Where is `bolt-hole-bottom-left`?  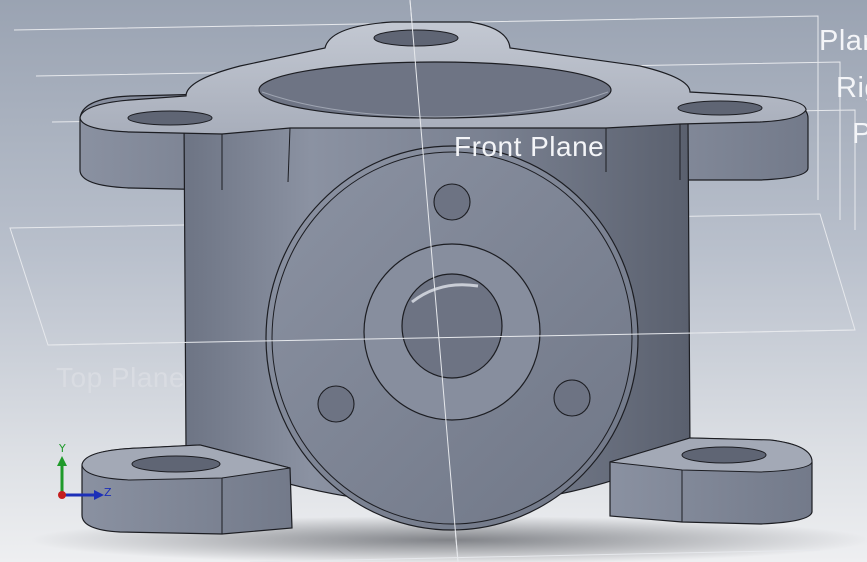 bolt-hole-bottom-left is located at coordinates (176, 464).